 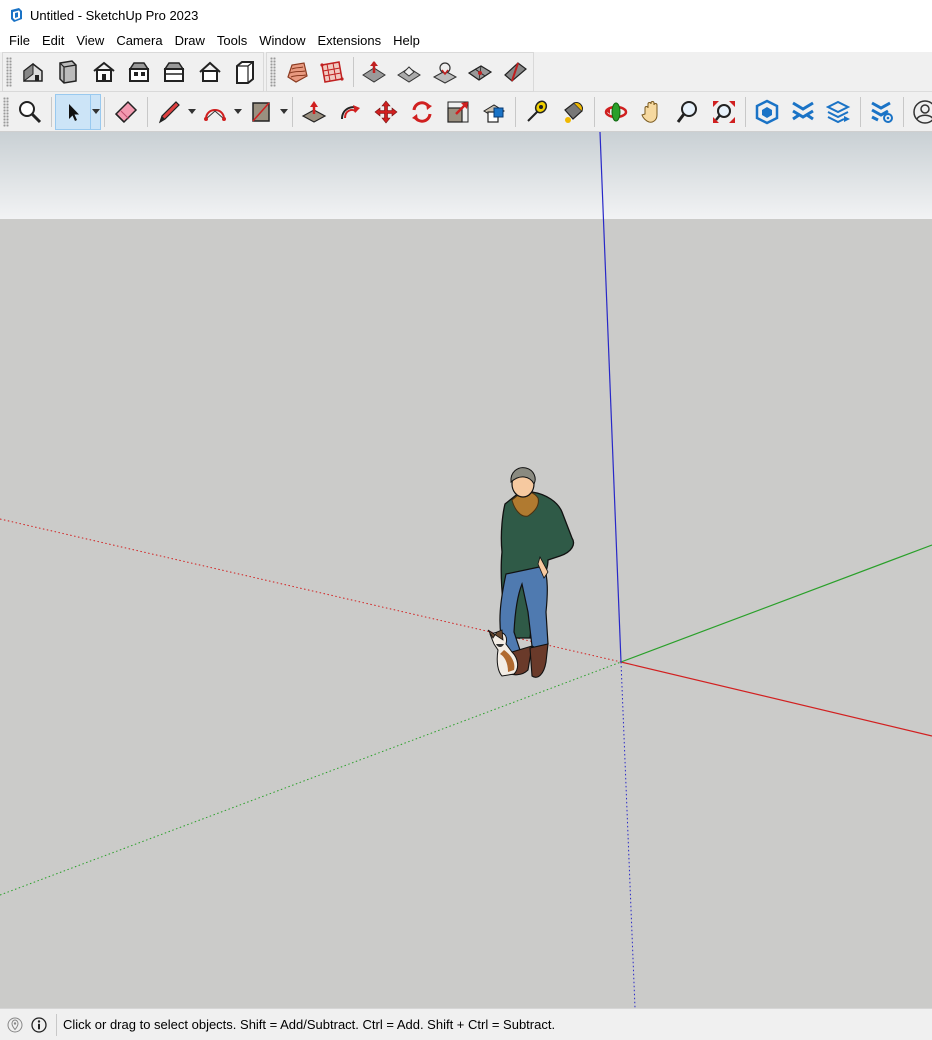 What do you see at coordinates (138, 72) in the screenshot?
I see `right-view-icon` at bounding box center [138, 72].